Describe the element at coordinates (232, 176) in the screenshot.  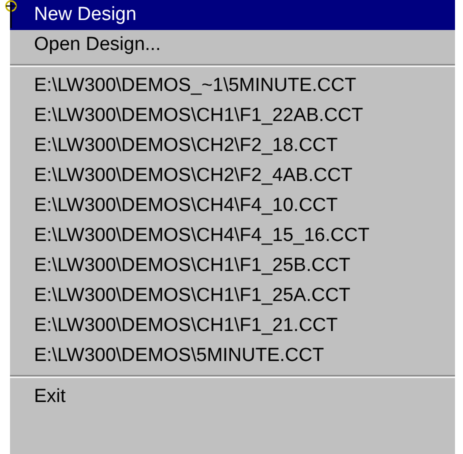
I see `menu-item: E:\LW300\DEMOS\CH2\F2_4AB.CCT` at that location.